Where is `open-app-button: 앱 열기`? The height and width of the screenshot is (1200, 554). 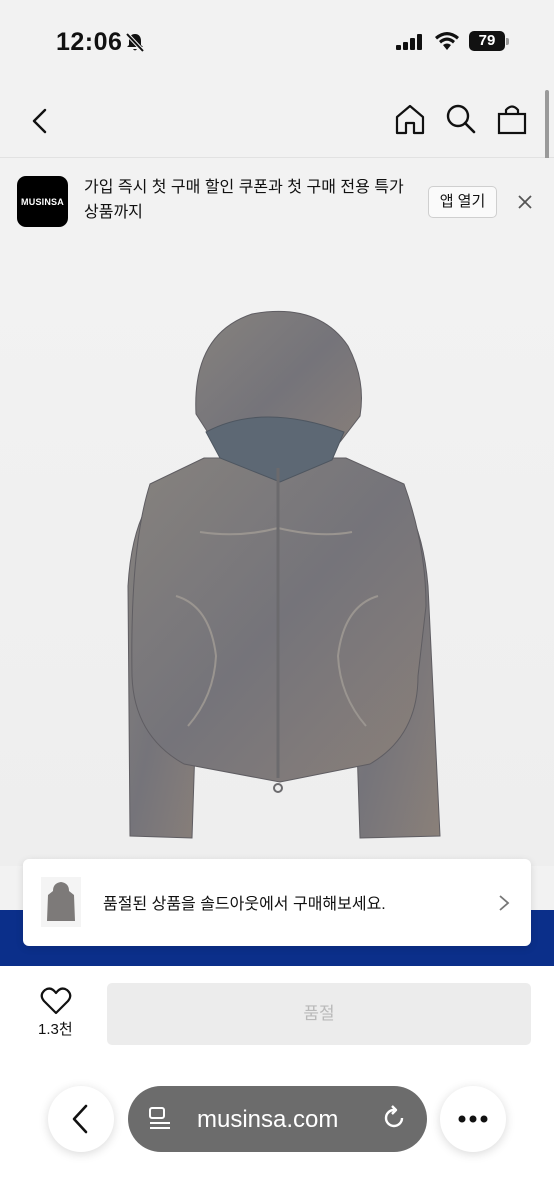 open-app-button: 앱 열기 is located at coordinates (462, 202).